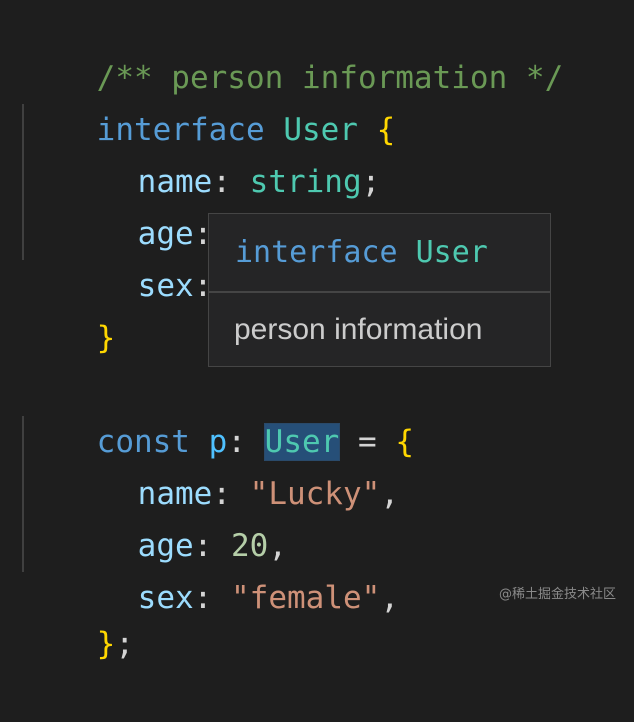 This screenshot has width=634, height=722. What do you see at coordinates (218, 412) in the screenshot?
I see `code-line-const: const p: User = {` at bounding box center [218, 412].